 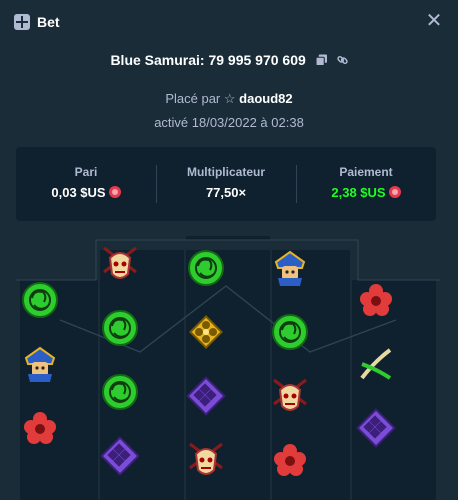 What do you see at coordinates (376, 364) in the screenshot?
I see `crossed-swords-icon` at bounding box center [376, 364].